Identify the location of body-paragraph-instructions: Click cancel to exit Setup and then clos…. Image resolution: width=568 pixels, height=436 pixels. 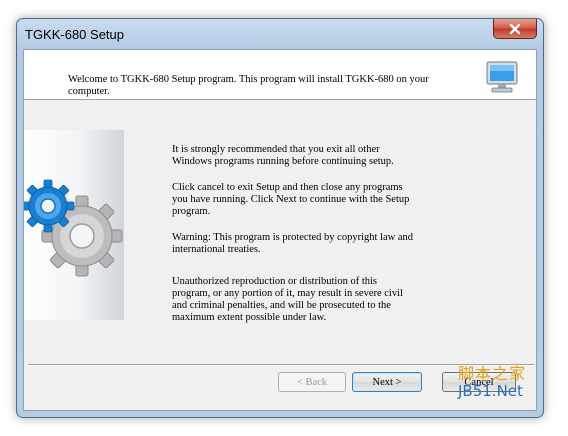
(291, 199).